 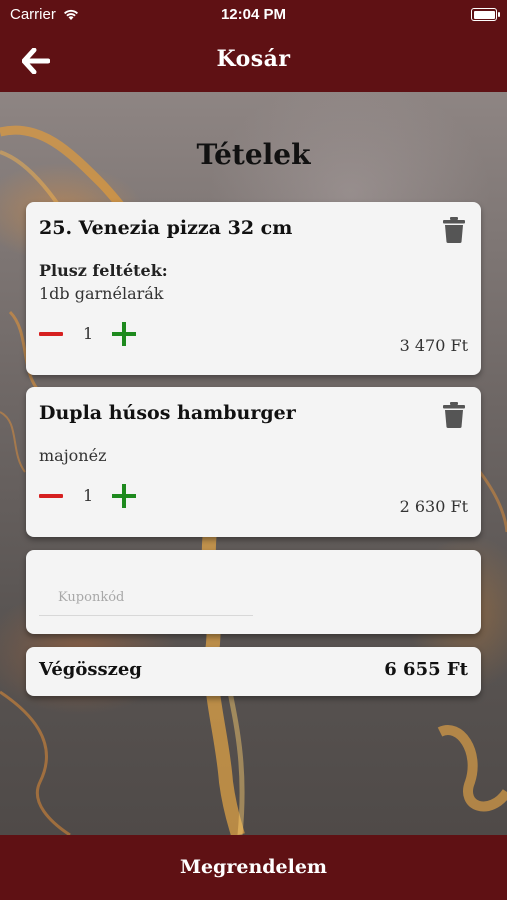 I want to click on page-title: Kosár, so click(x=253, y=59).